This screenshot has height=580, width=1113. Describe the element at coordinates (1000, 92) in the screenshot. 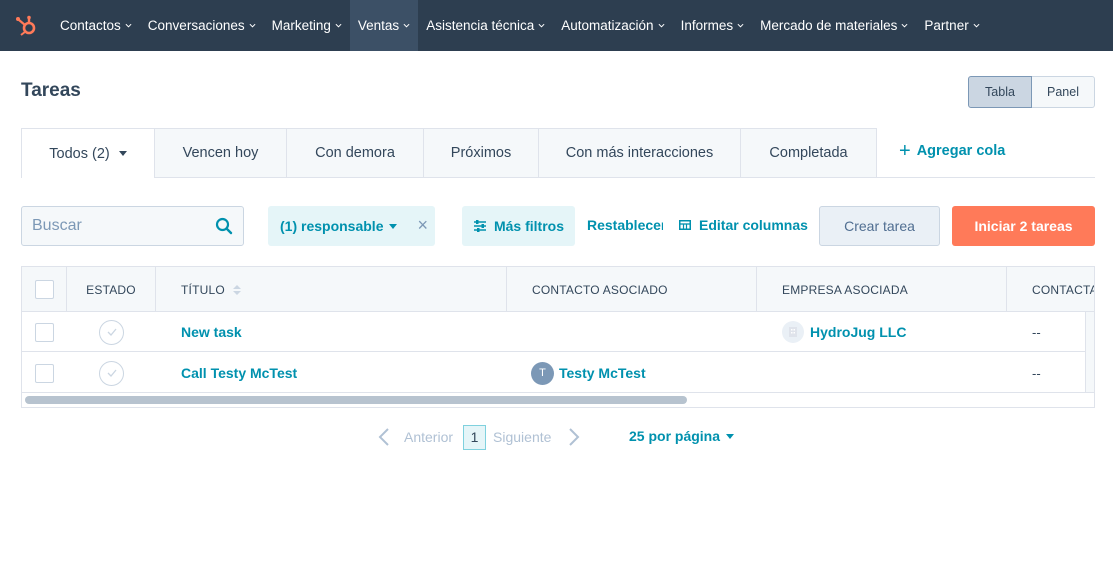

I see `view-table-button: Tabla` at that location.